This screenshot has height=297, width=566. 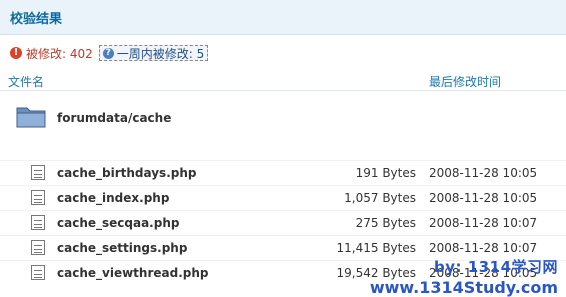 What do you see at coordinates (36, 19) in the screenshot?
I see `page-title: 校验结果` at bounding box center [36, 19].